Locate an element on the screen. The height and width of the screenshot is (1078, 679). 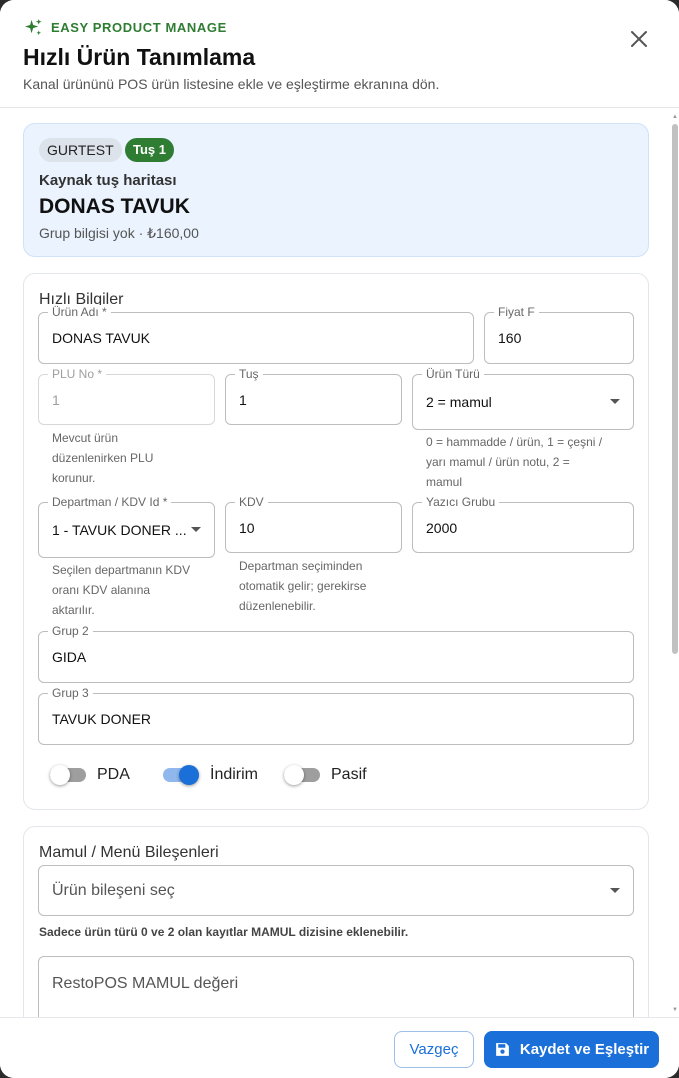
save-icon is located at coordinates (502, 1049).